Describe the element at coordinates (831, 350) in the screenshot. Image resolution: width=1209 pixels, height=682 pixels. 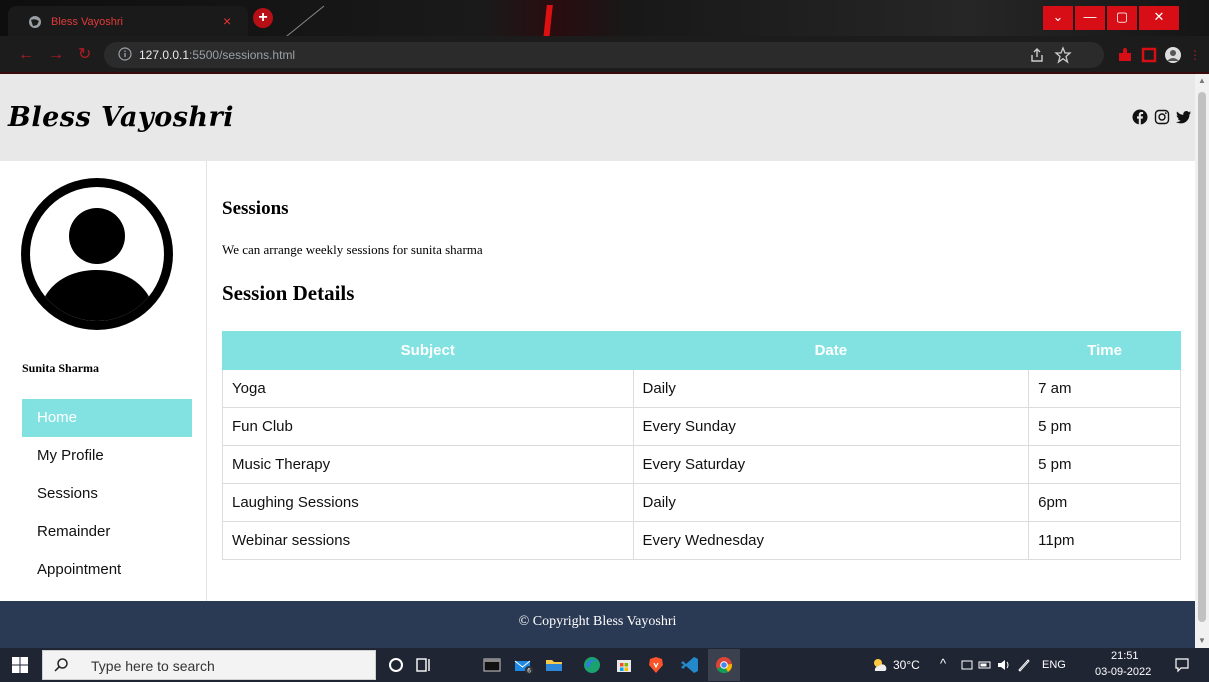
I see `column-header-date: Date` at that location.